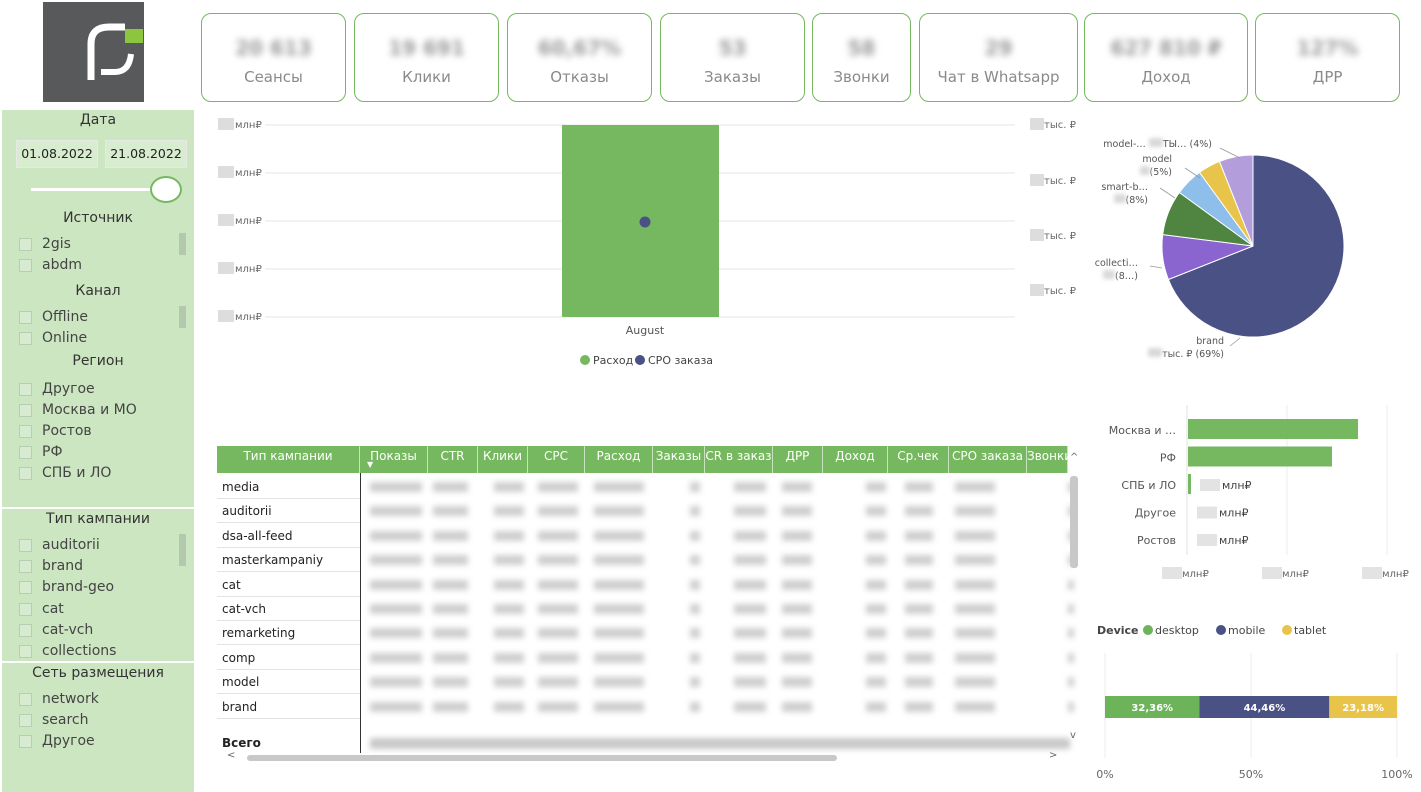 The image size is (1421, 792). I want to click on table-row-label: media, so click(240, 487).